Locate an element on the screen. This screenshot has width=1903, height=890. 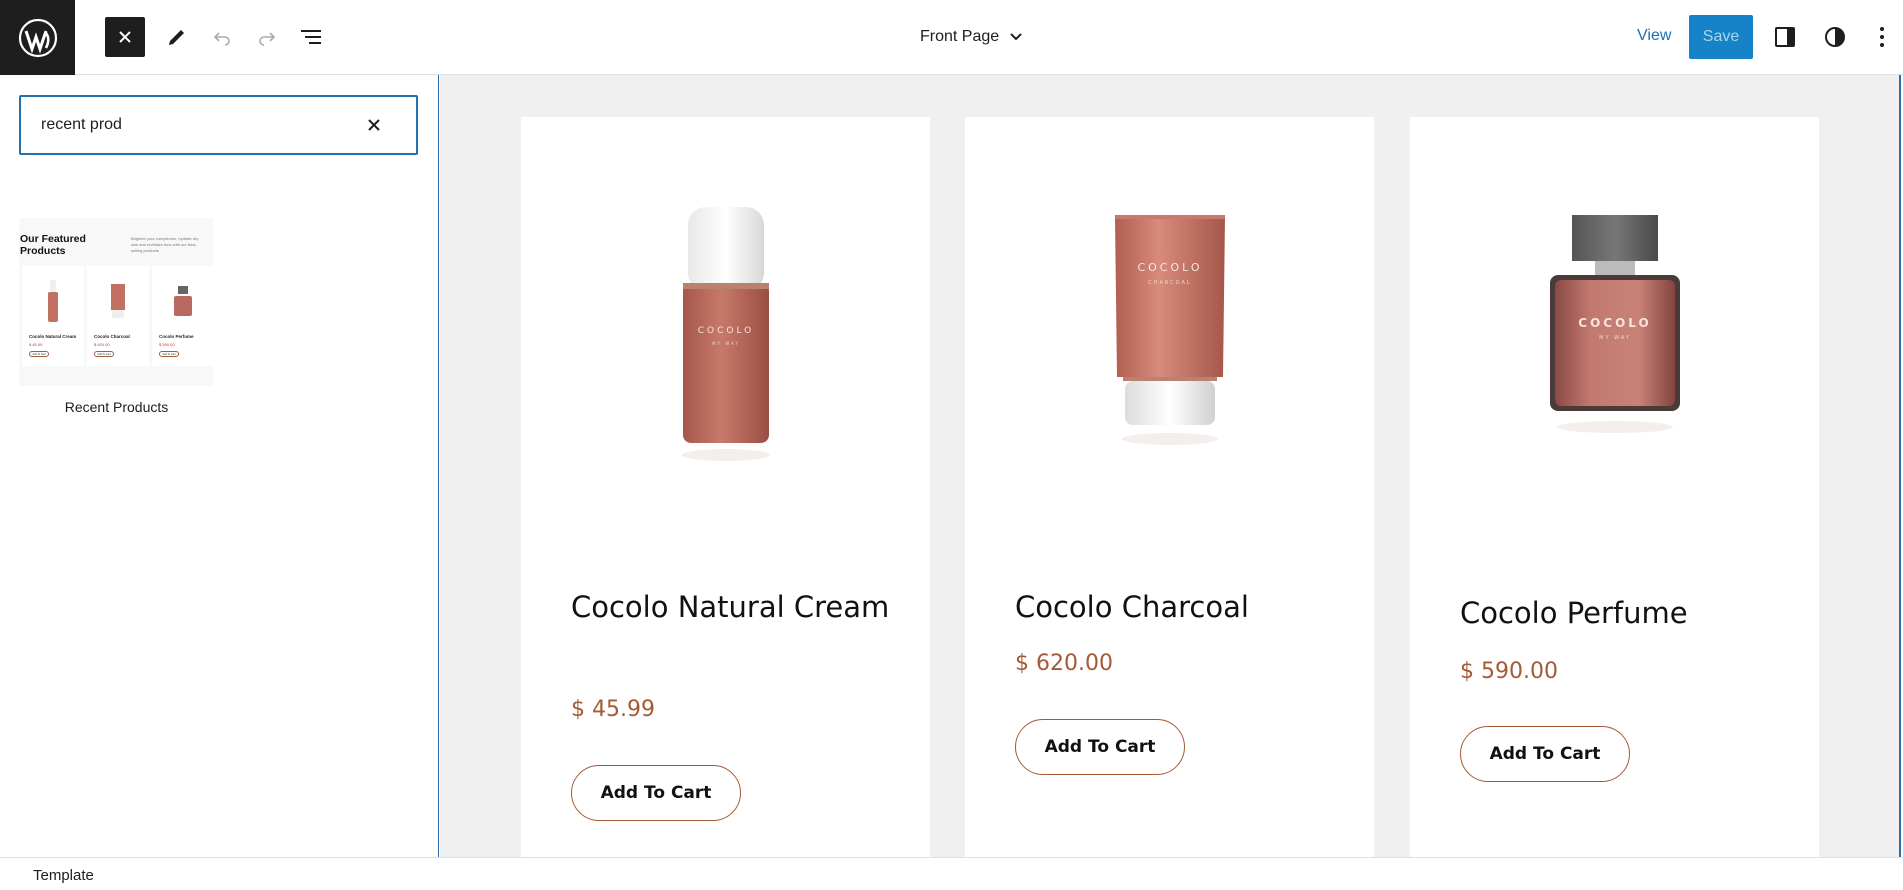
perfume-thumb is located at coordinates (183, 301).